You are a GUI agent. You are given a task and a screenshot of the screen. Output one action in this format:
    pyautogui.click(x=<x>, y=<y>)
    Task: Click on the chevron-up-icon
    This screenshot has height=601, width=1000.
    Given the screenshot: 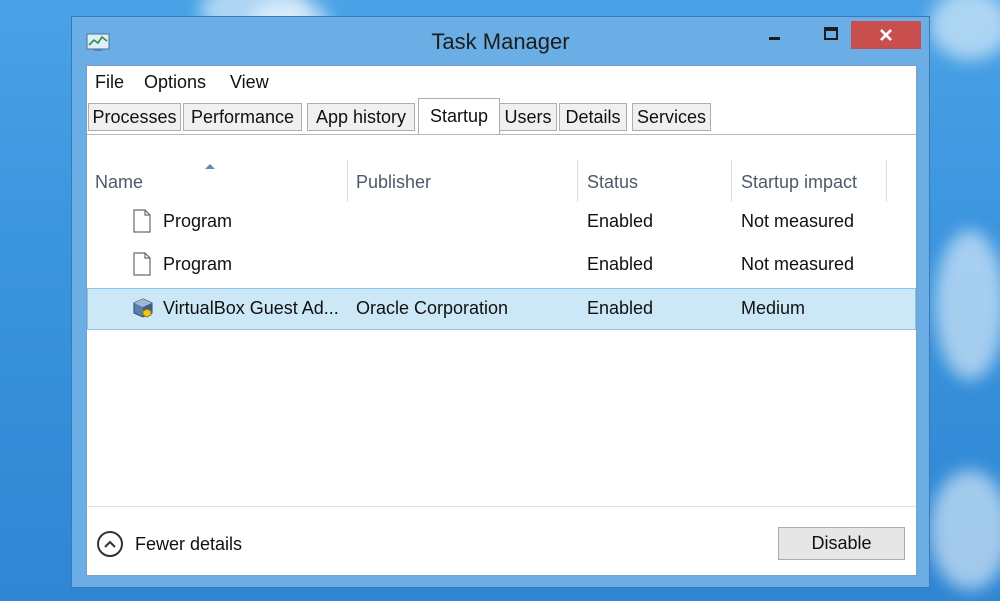 What is the action you would take?
    pyautogui.click(x=110, y=544)
    